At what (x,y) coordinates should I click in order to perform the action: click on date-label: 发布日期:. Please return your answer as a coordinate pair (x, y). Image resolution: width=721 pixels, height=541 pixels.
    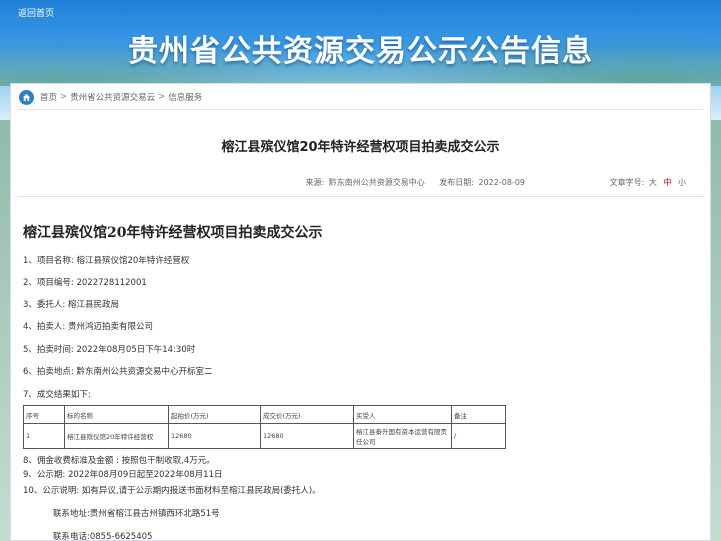
    Looking at the image, I should click on (456, 182).